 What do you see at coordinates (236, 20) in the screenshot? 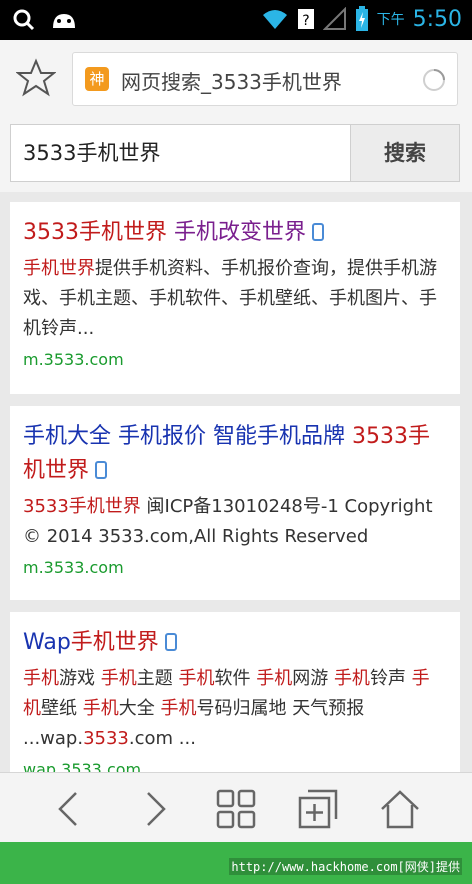
I see `status-bar: ? 下午 5:50` at bounding box center [236, 20].